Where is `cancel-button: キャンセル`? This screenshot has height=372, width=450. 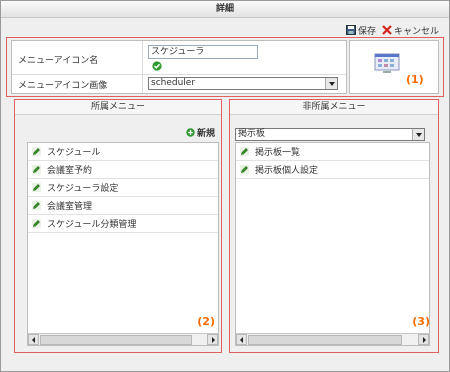
cancel-button: キャンセル is located at coordinates (410, 30).